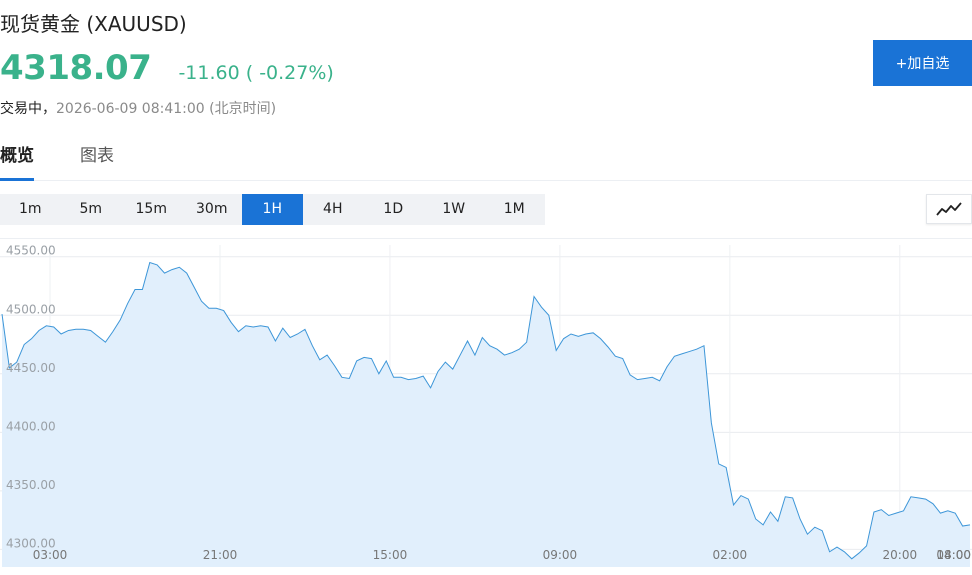  What do you see at coordinates (514, 209) in the screenshot?
I see `period-1mo: 1M` at bounding box center [514, 209].